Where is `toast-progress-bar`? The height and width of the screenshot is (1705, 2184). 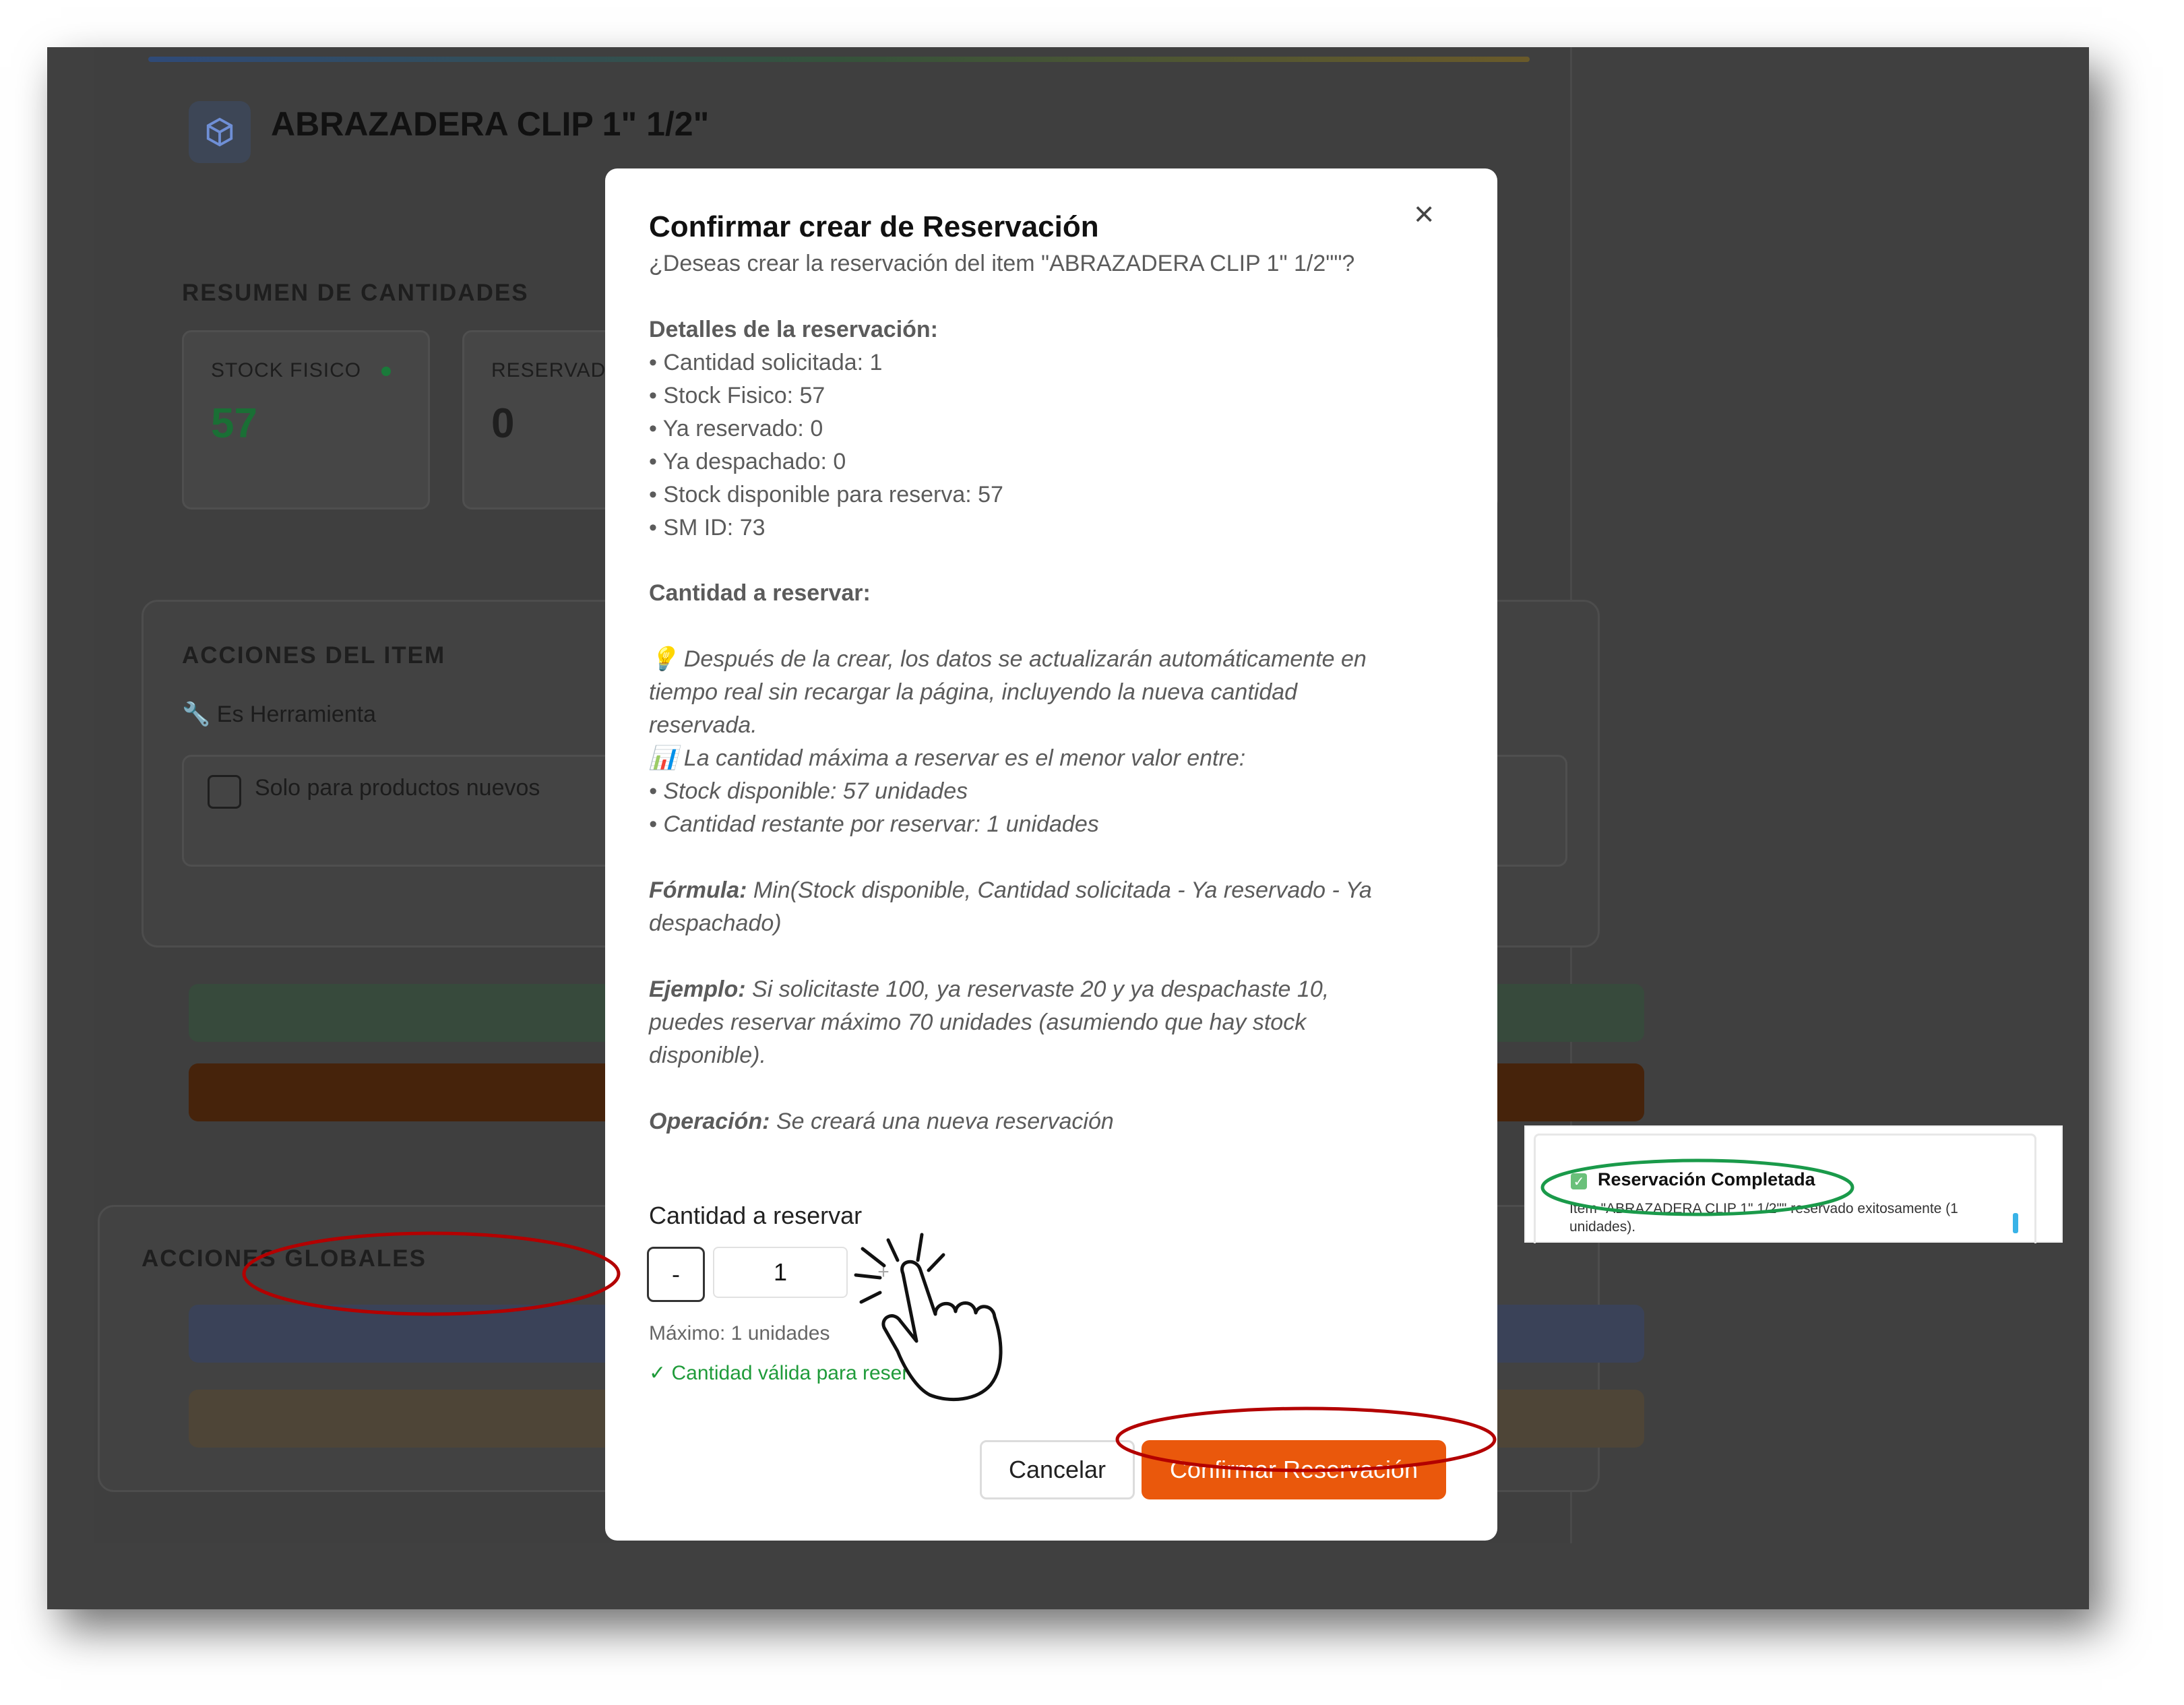
toast-progress-bar is located at coordinates (2015, 1223).